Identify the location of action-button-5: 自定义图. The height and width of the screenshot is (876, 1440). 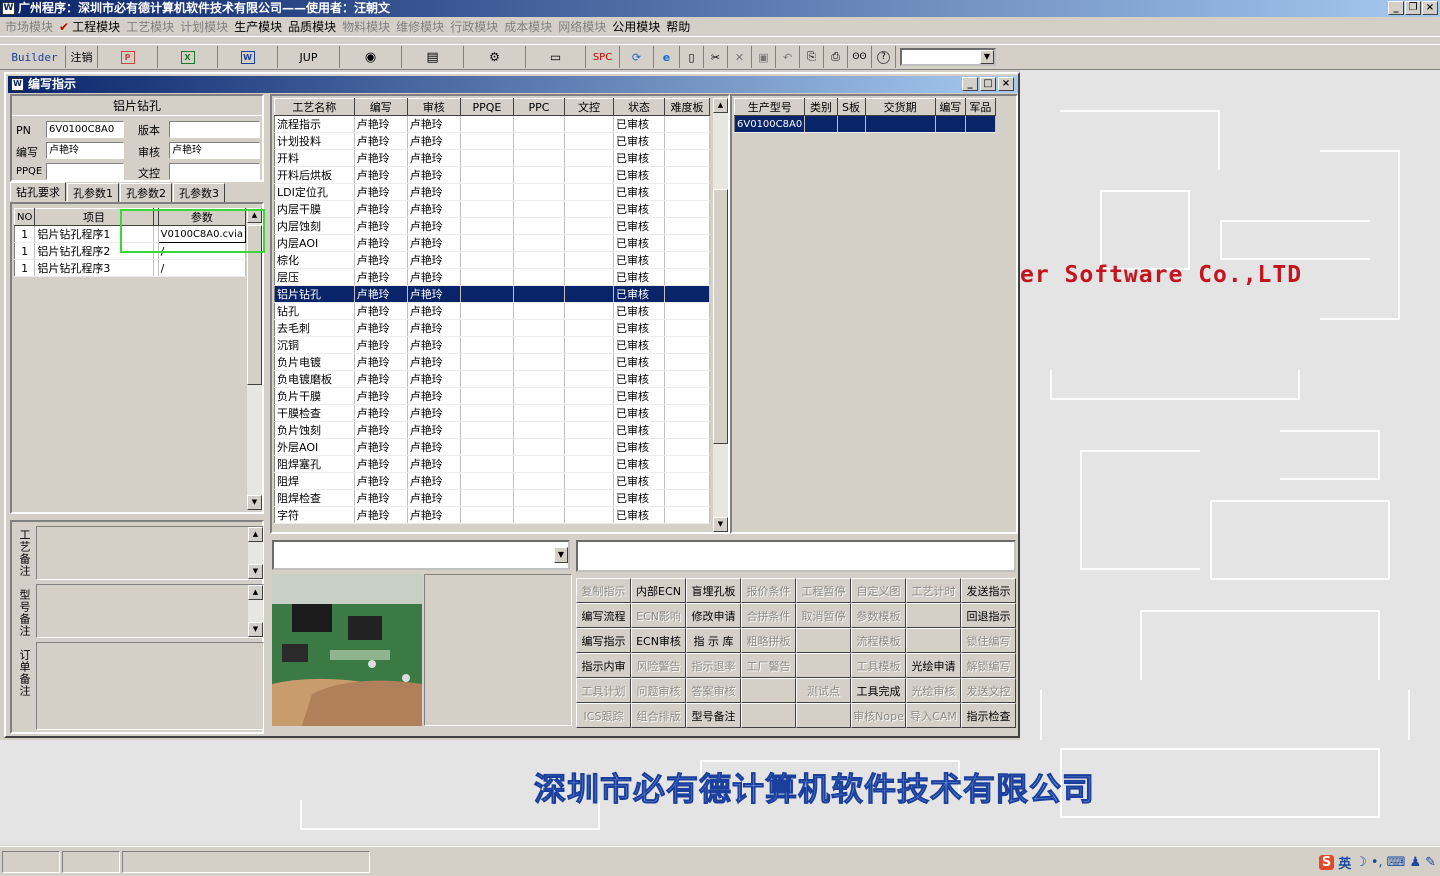
(878, 590).